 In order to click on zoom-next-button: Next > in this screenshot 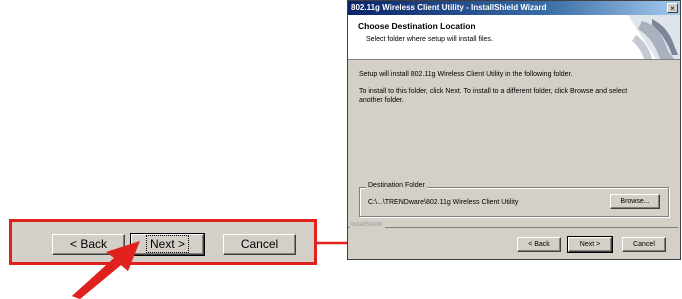, I will do `click(167, 244)`.